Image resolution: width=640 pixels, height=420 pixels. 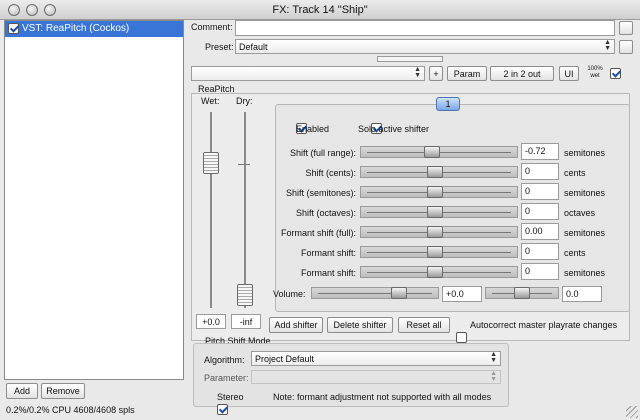 What do you see at coordinates (285, 359) in the screenshot?
I see `algorithm-value: Project Default` at bounding box center [285, 359].